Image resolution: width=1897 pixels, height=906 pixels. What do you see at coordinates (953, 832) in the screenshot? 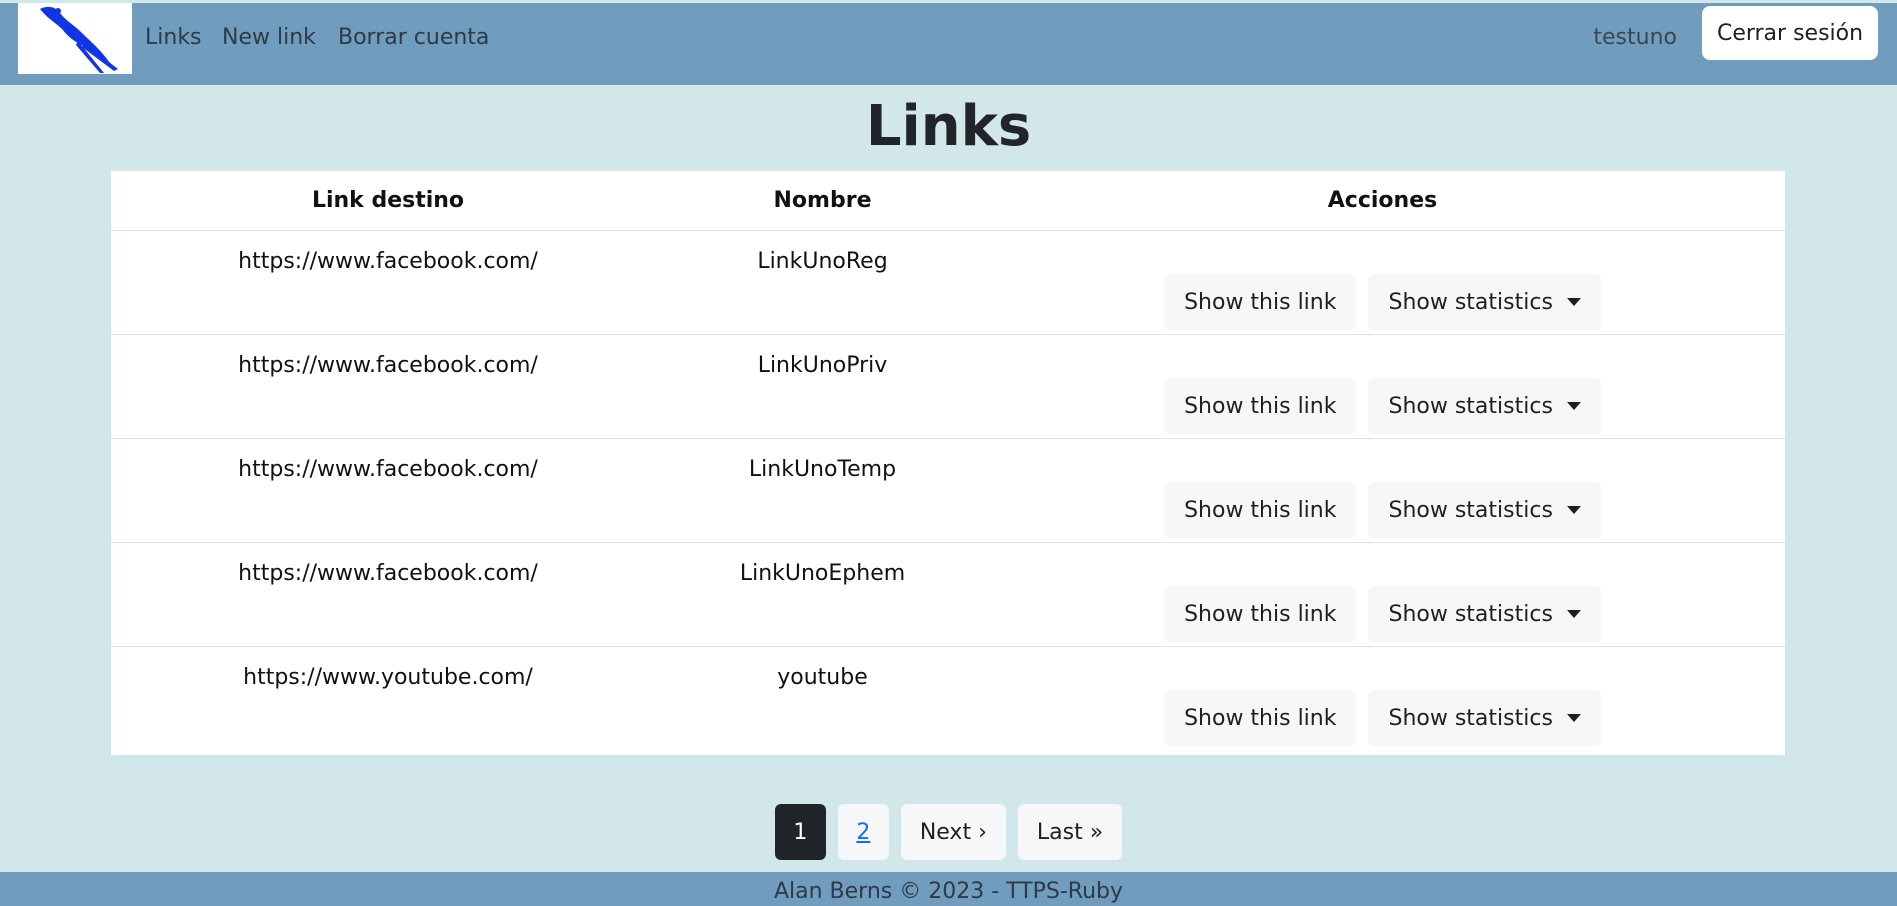
I see `next-page-button: Next ›` at bounding box center [953, 832].